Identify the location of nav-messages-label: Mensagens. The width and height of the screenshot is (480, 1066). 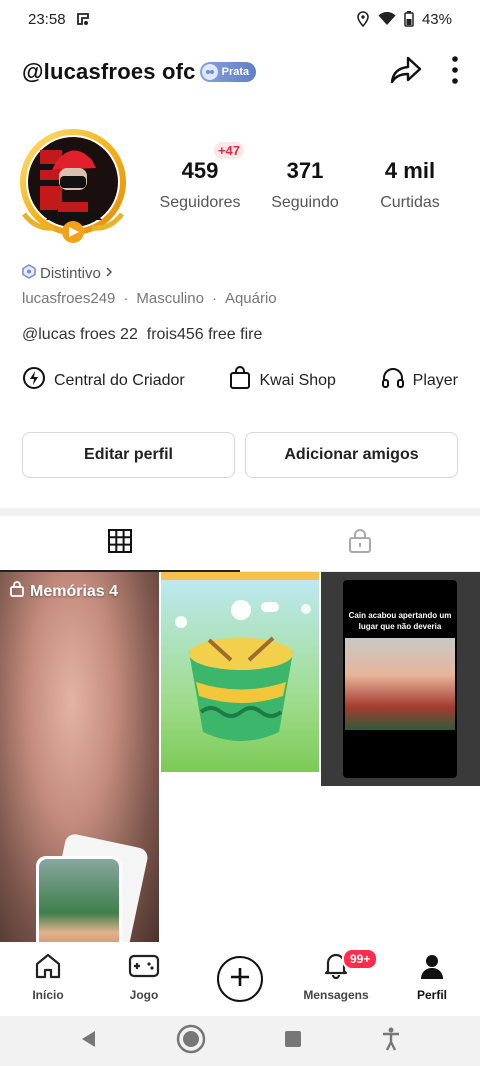
(336, 995).